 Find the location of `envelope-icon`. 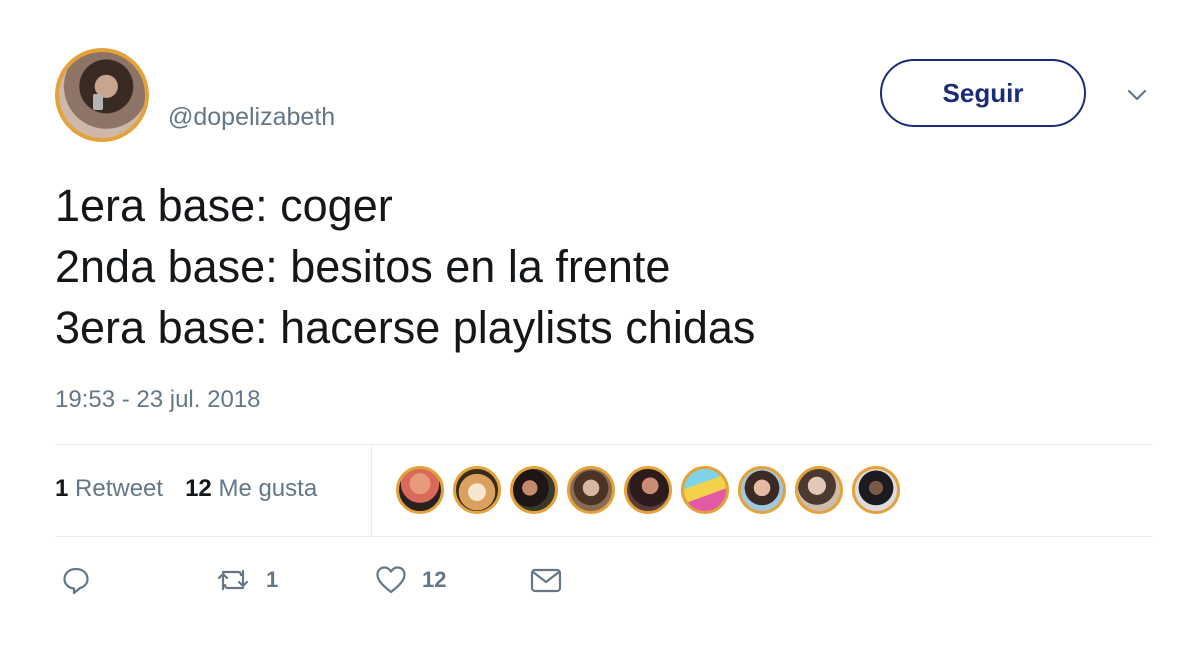

envelope-icon is located at coordinates (546, 580).